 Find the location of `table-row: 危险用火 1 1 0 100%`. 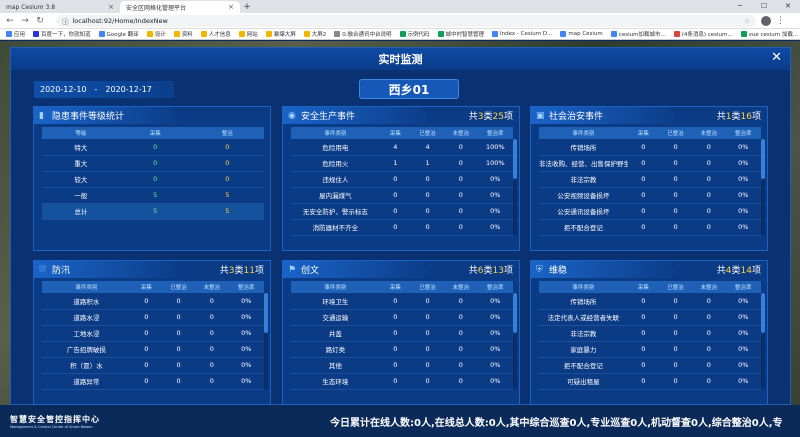

table-row: 危险用火 1 1 0 100% is located at coordinates (402, 163).